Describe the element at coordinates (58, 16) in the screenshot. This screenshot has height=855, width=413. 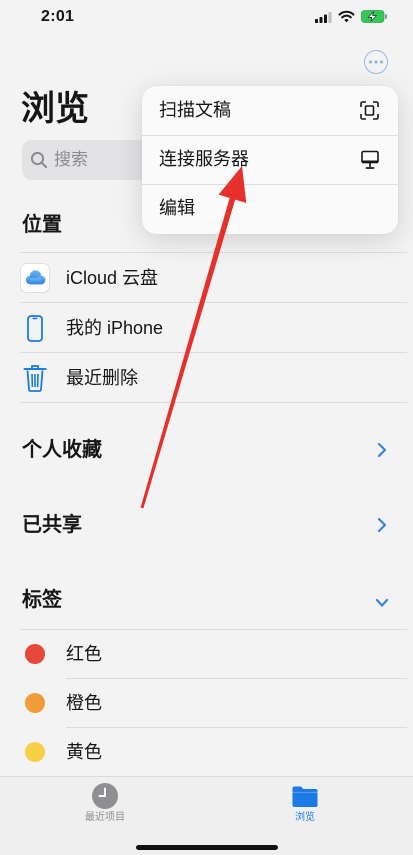
I see `status-time: 2:01` at that location.